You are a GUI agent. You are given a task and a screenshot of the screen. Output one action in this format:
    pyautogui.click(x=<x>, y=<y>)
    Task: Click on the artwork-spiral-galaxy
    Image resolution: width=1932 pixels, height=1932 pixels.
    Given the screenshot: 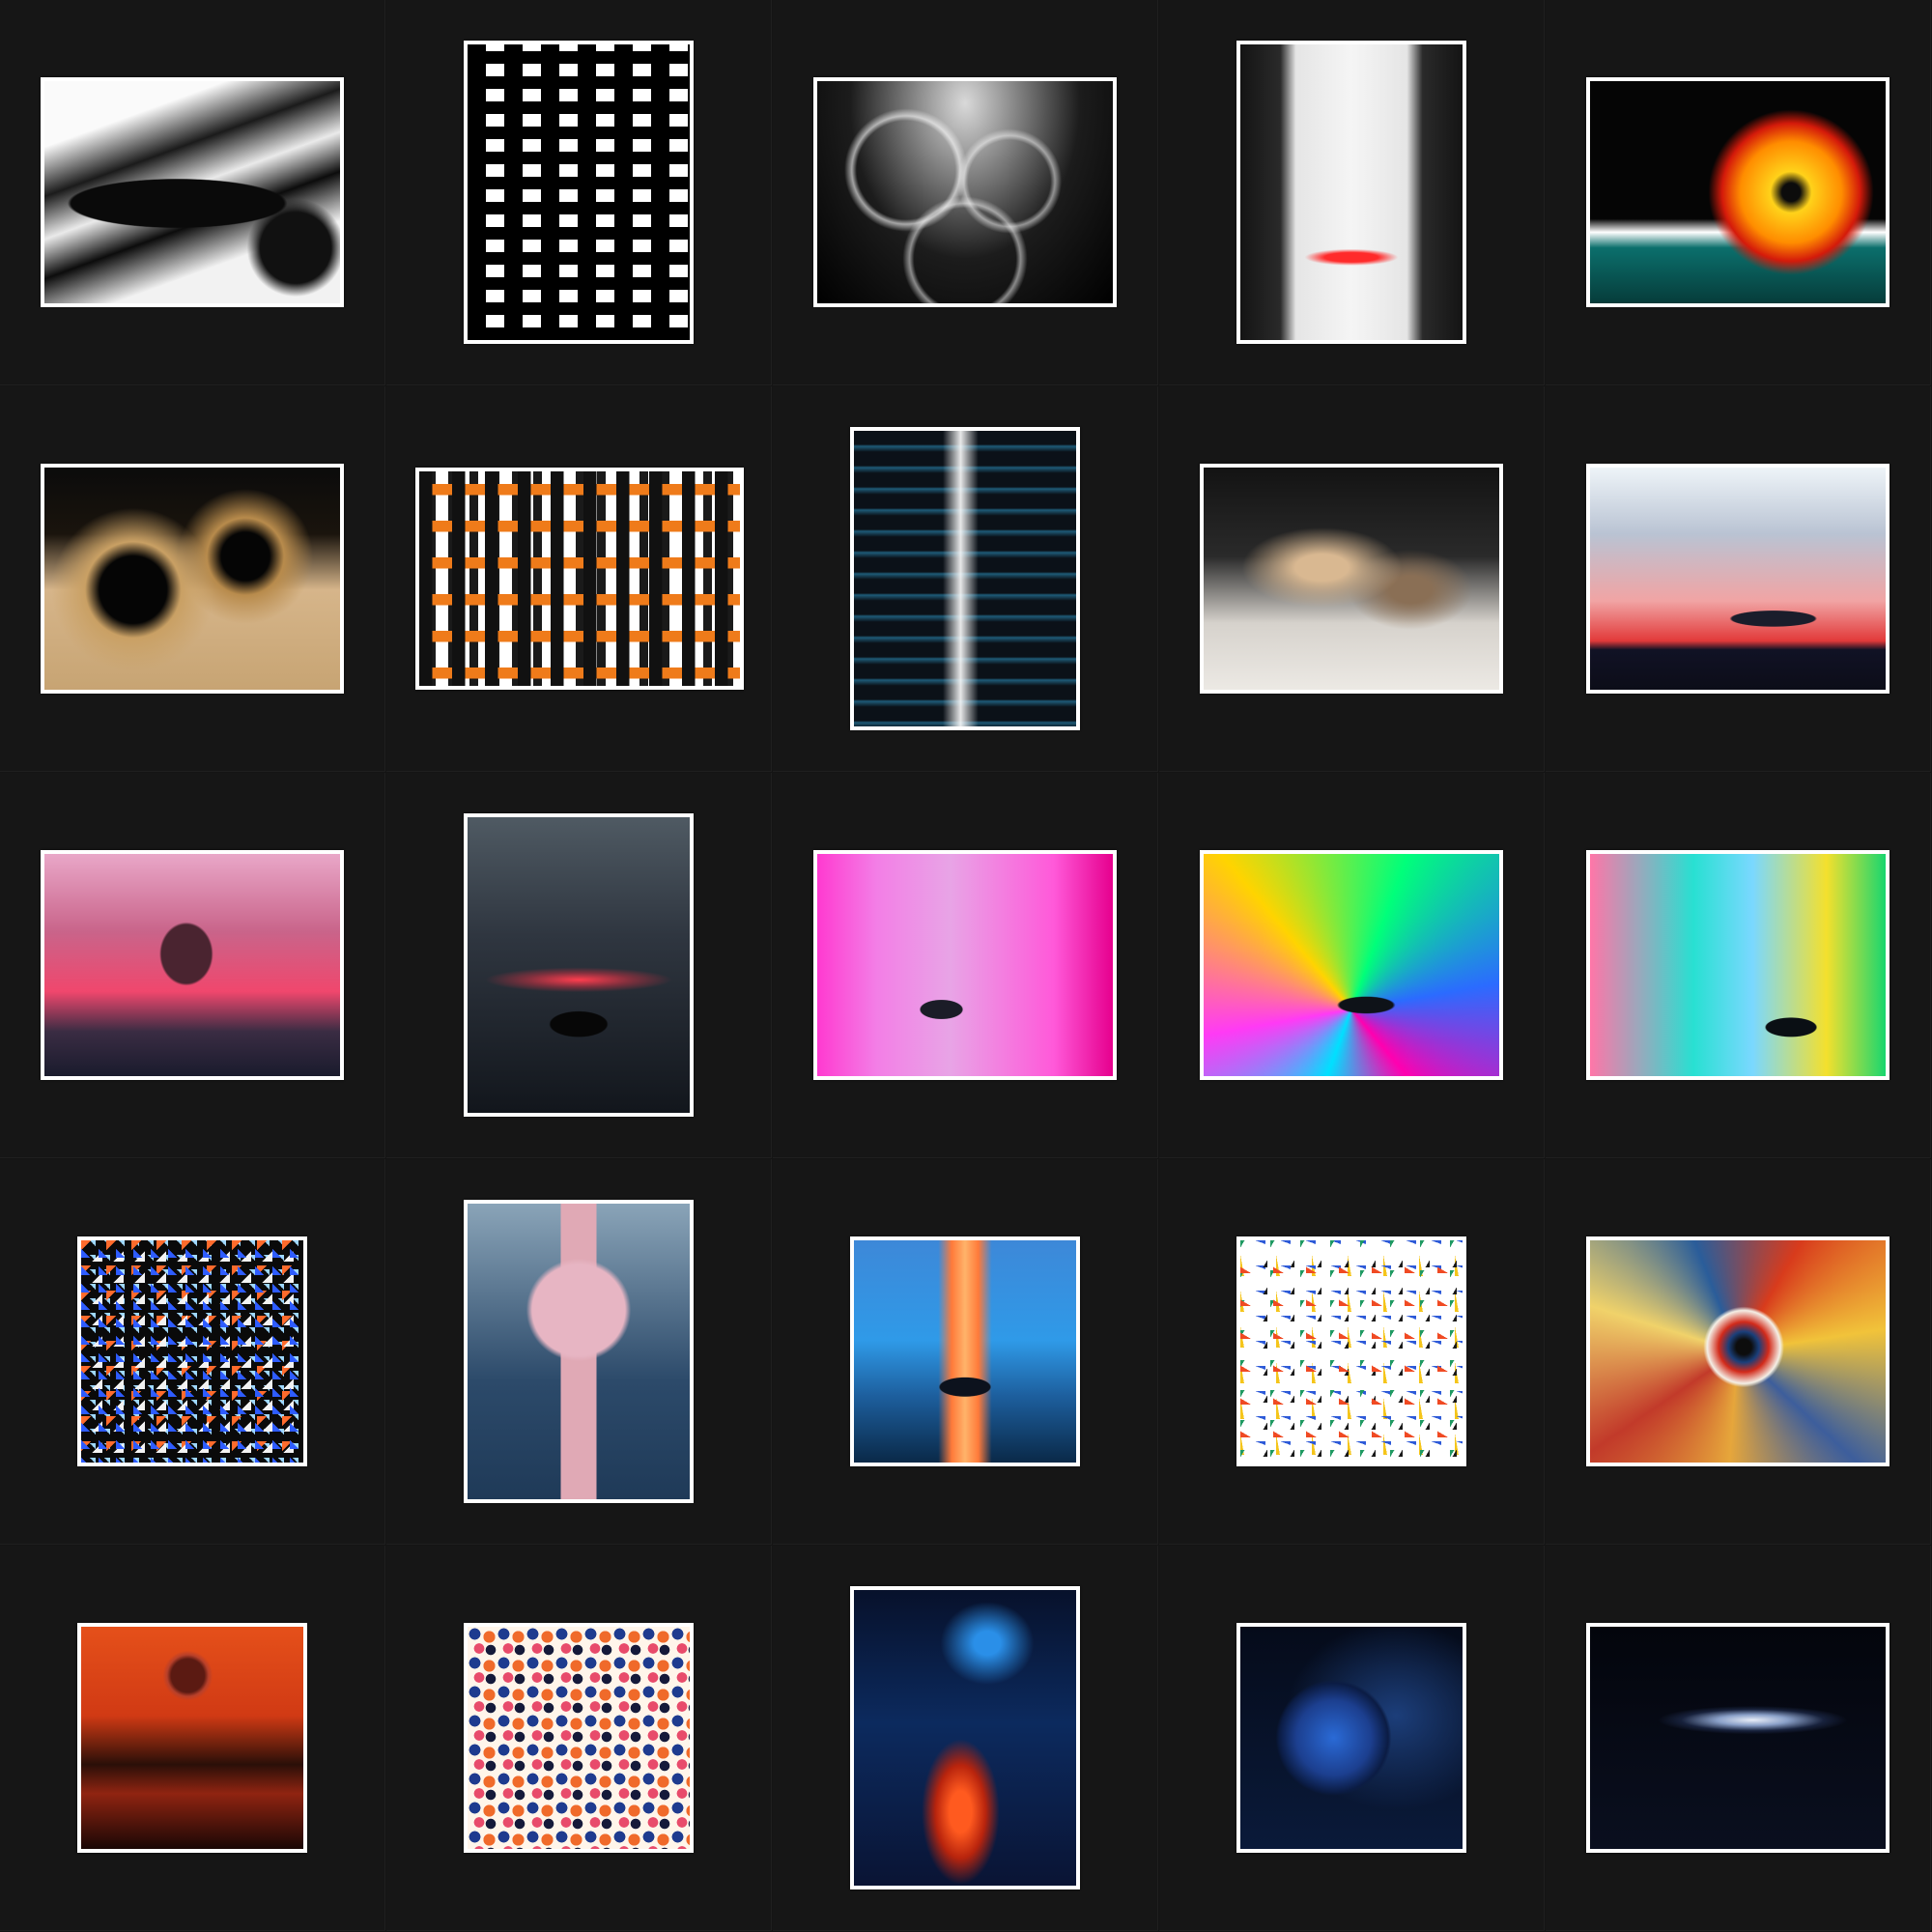 What is the action you would take?
    pyautogui.click(x=1737, y=1738)
    